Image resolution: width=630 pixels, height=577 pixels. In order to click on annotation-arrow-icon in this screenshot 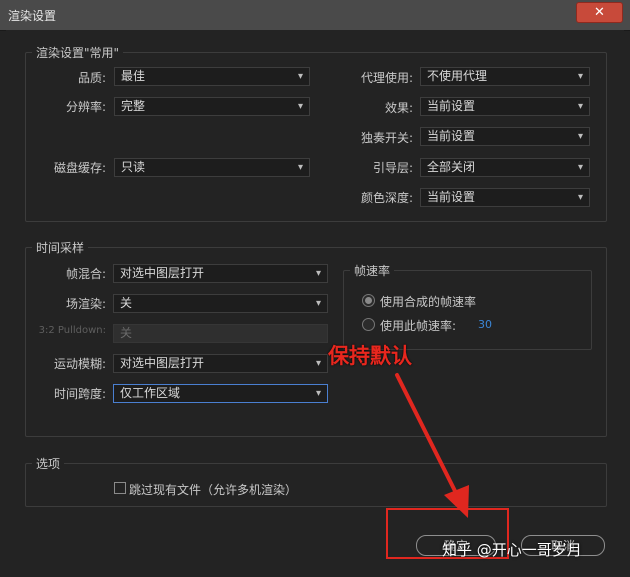, I will do `click(432, 445)`.